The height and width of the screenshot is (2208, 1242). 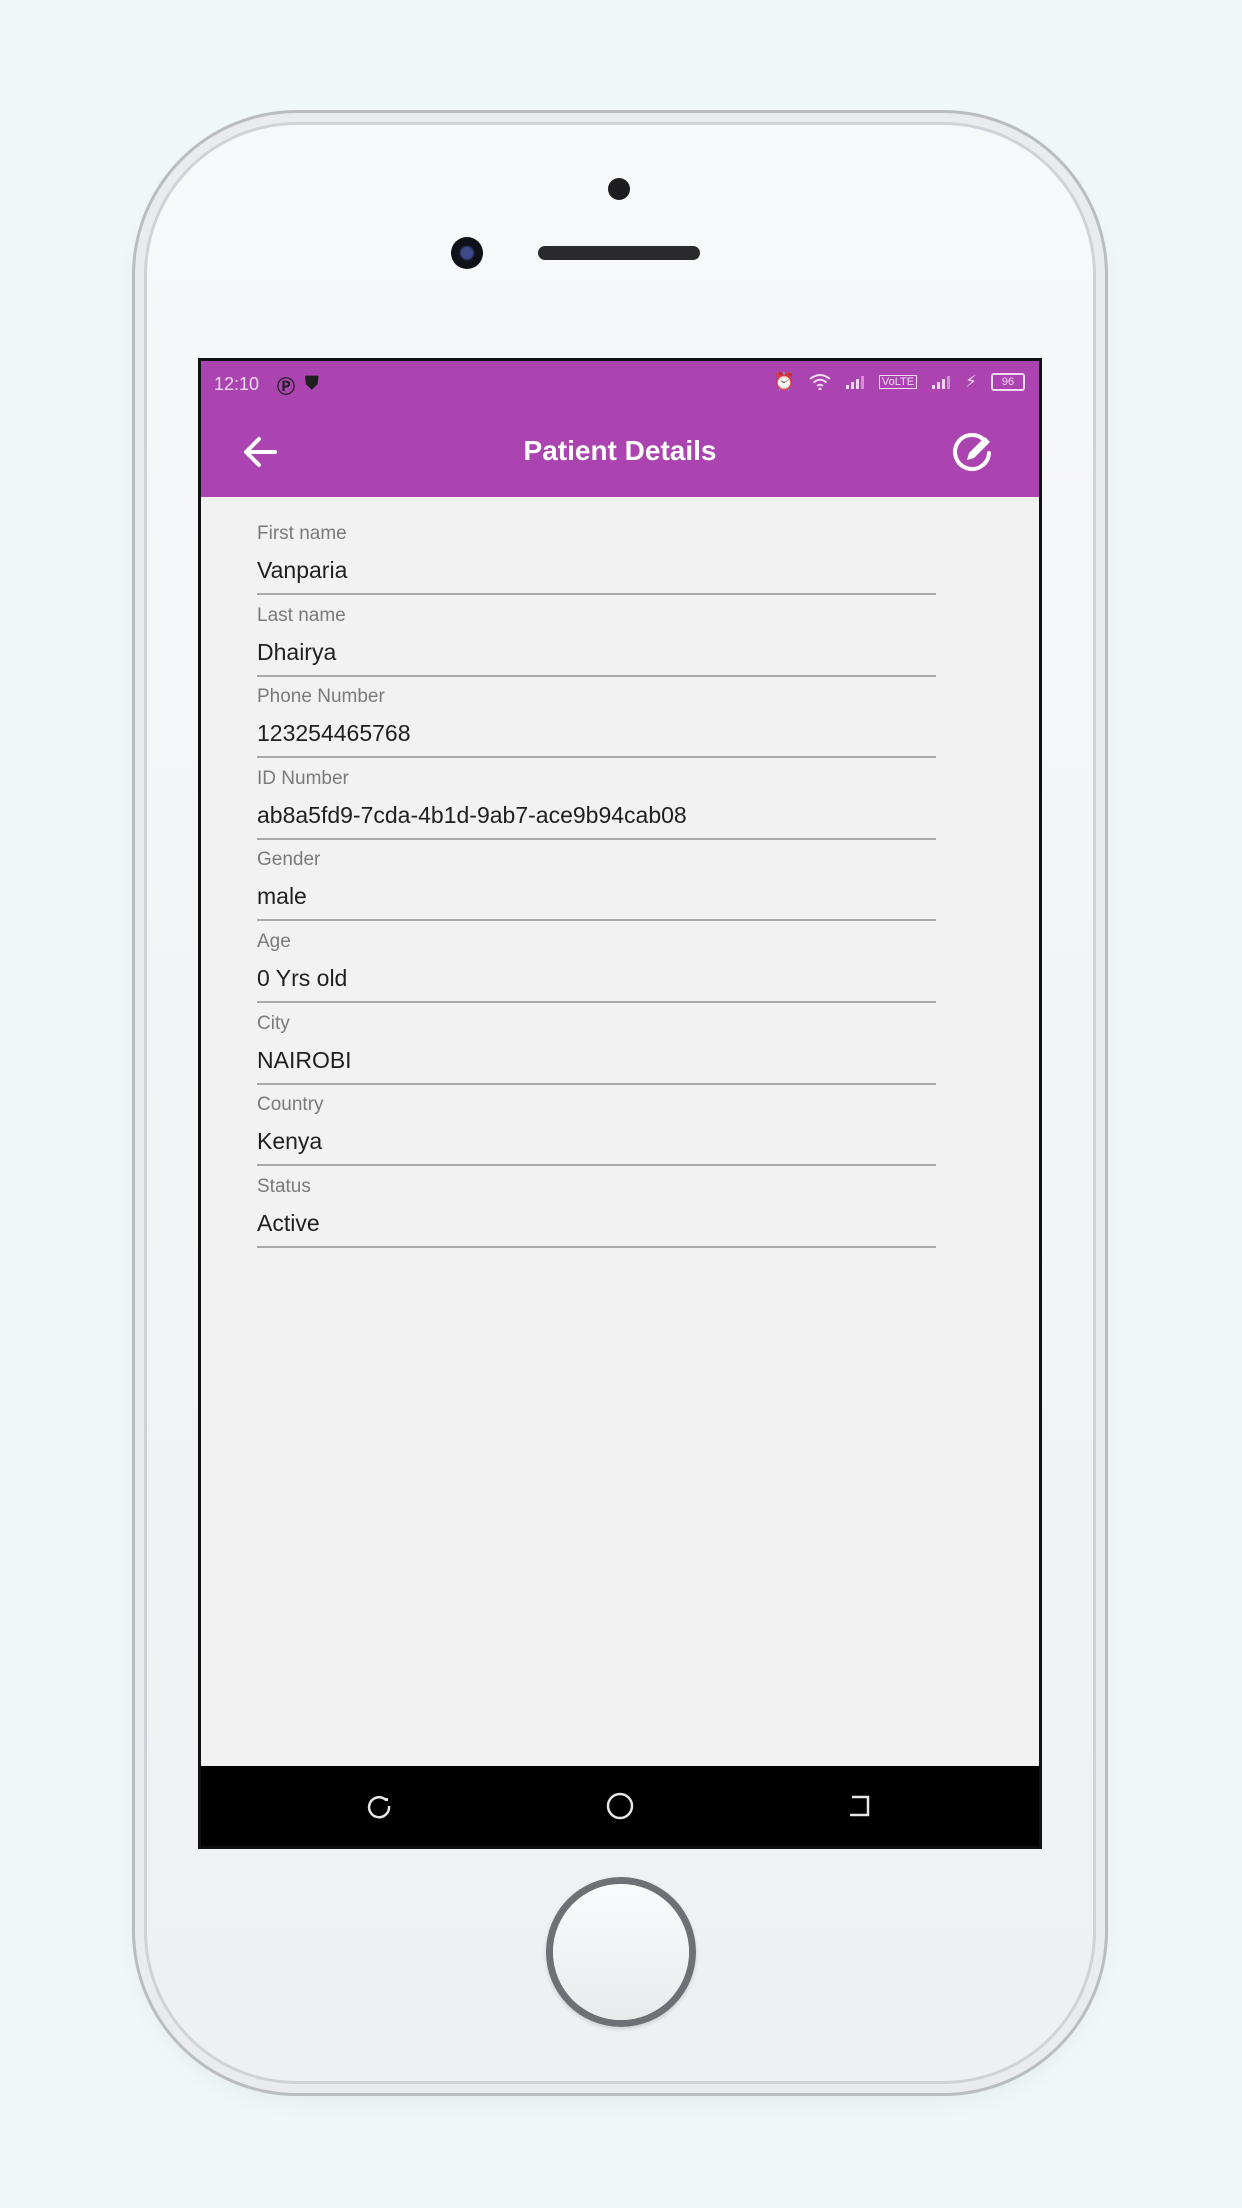 I want to click on field-country: Country Kenya, so click(x=596, y=1135).